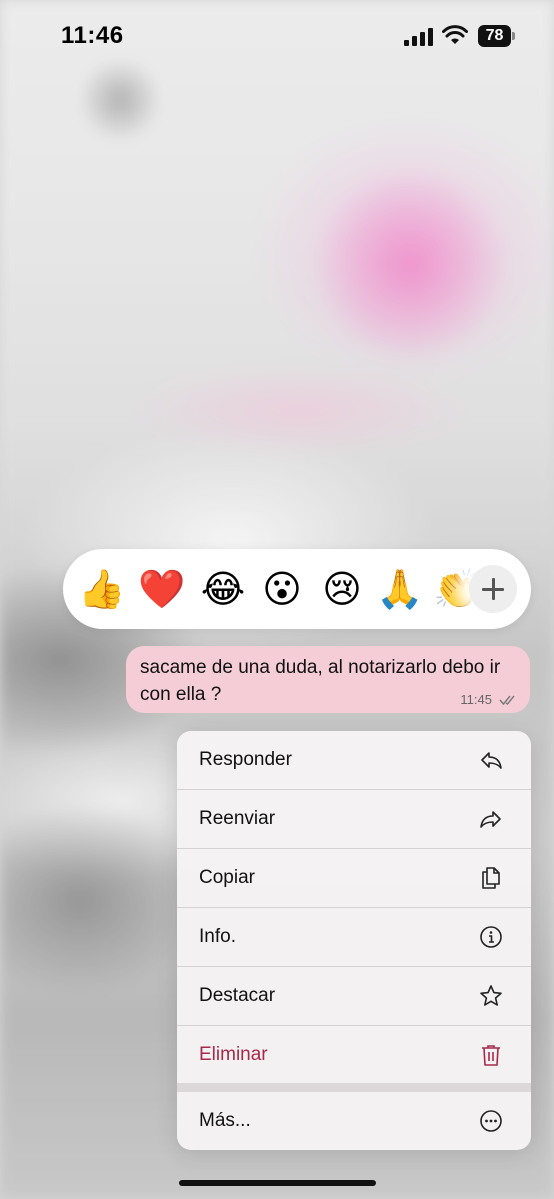 The width and height of the screenshot is (554, 1199). I want to click on star-icon, so click(491, 995).